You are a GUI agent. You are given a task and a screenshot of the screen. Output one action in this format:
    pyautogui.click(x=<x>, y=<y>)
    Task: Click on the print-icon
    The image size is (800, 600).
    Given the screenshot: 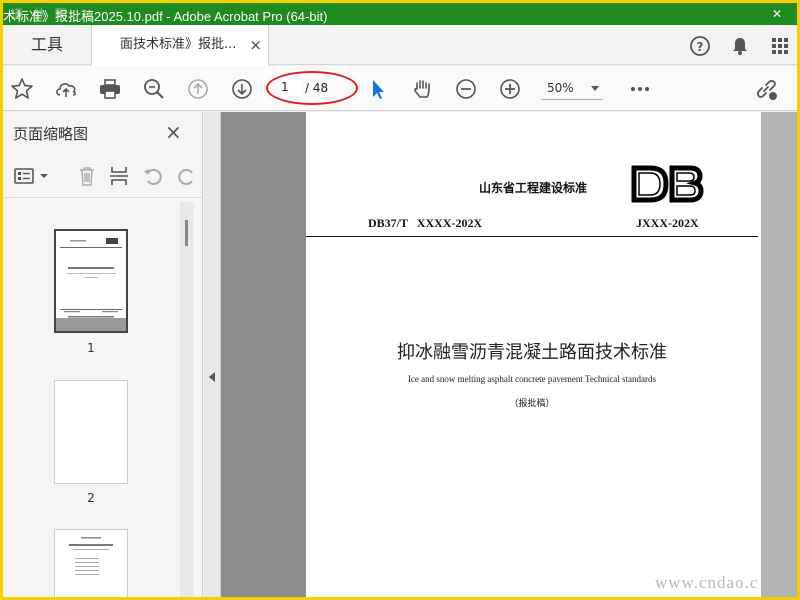 What is the action you would take?
    pyautogui.click(x=110, y=89)
    